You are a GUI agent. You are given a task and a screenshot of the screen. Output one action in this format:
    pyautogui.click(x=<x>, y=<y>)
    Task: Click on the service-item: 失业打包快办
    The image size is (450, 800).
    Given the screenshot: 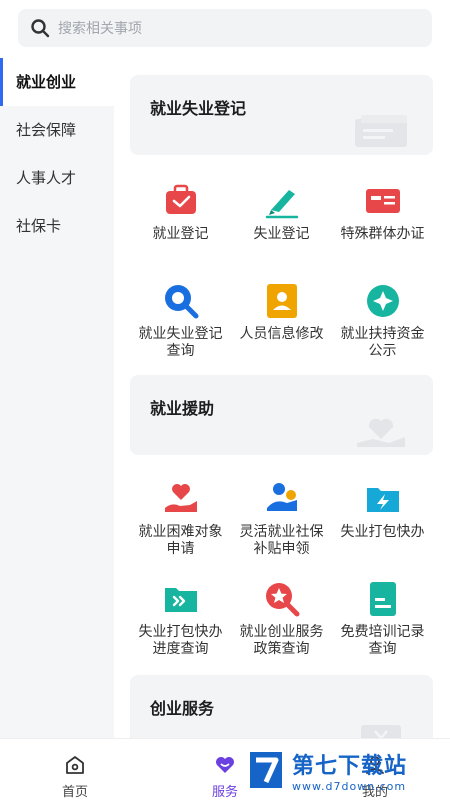 What is the action you would take?
    pyautogui.click(x=382, y=518)
    